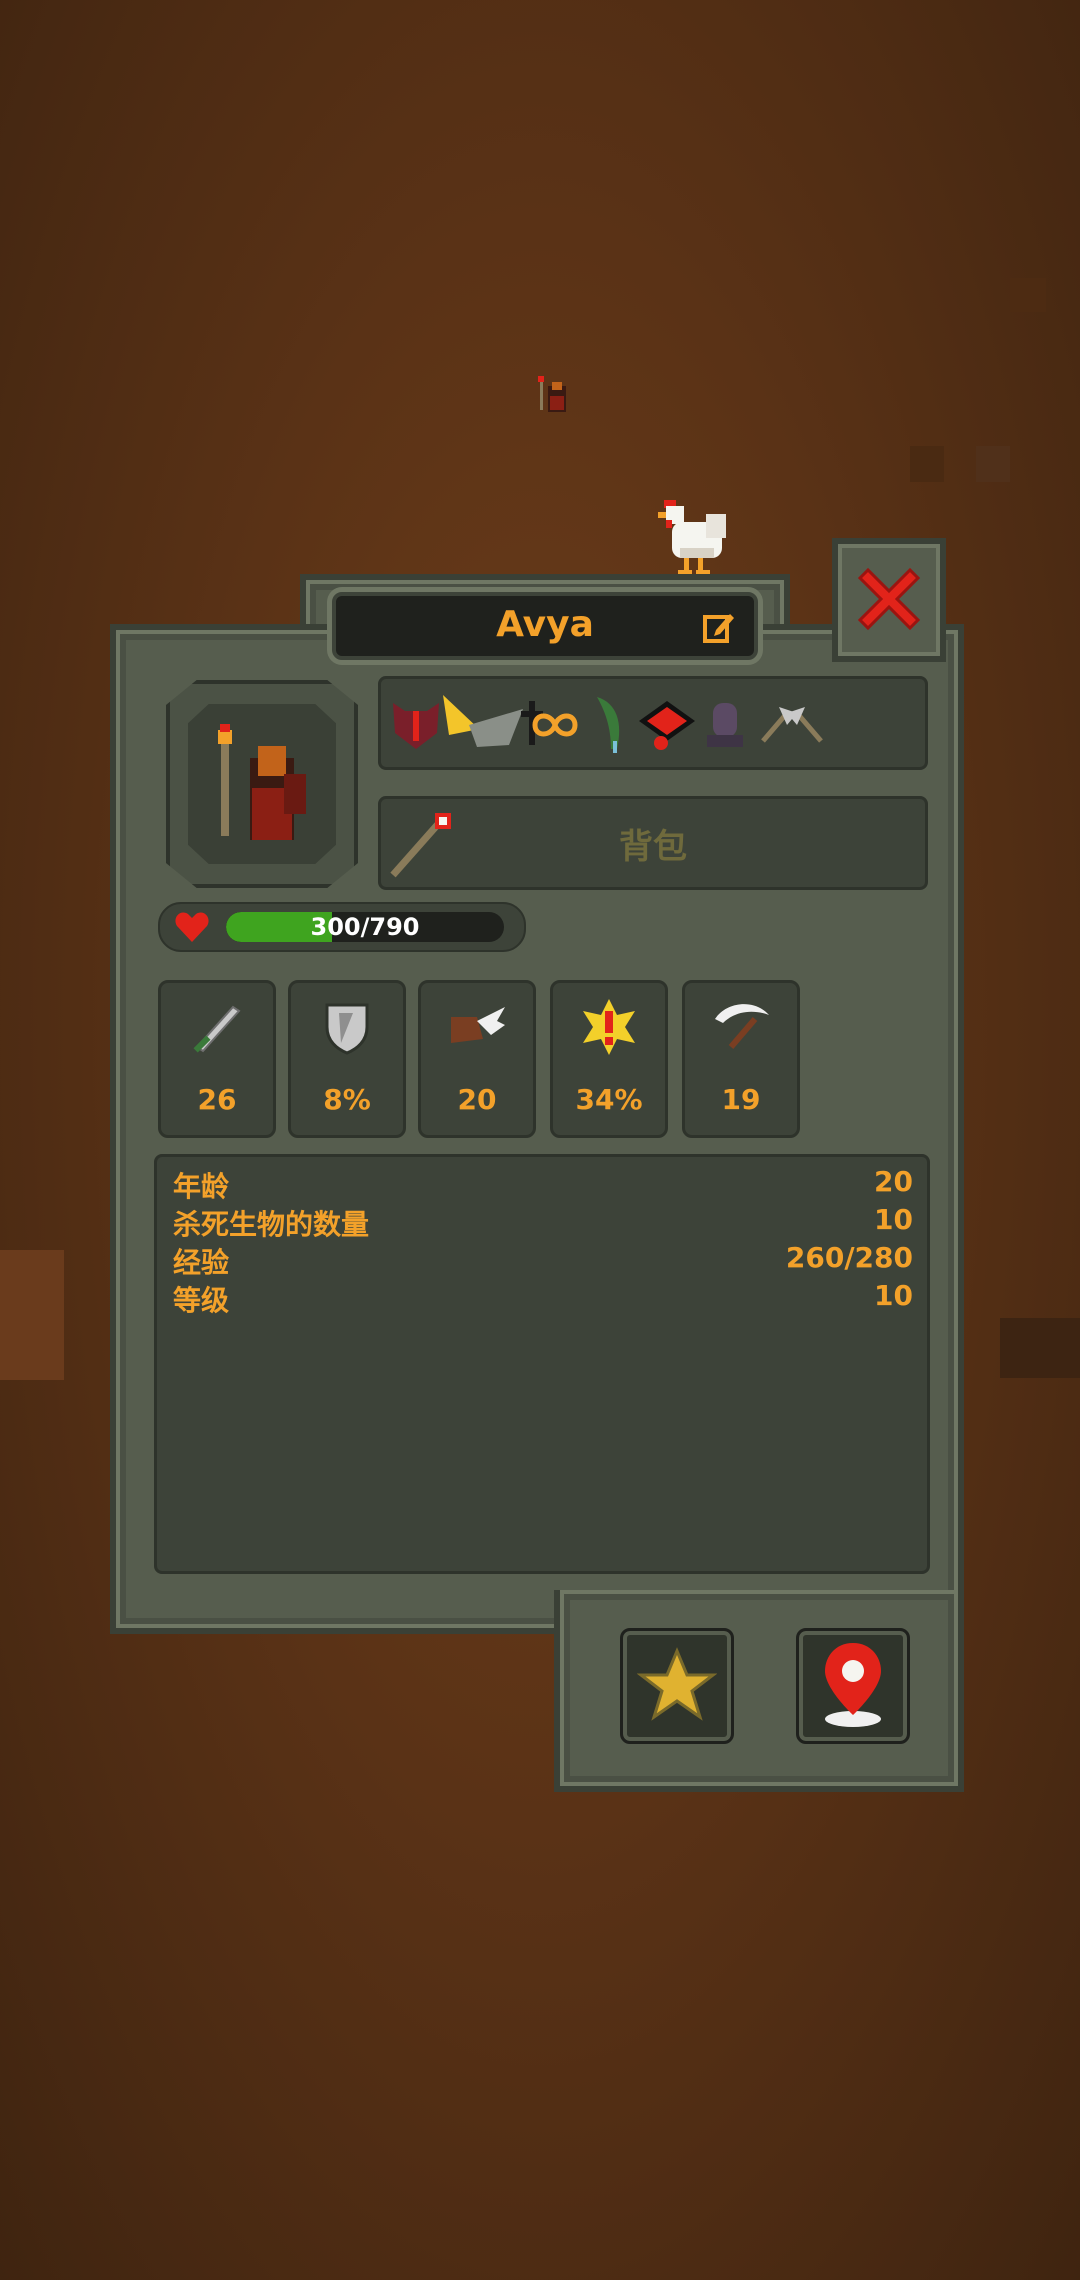 The height and width of the screenshot is (2280, 1080). What do you see at coordinates (477, 1059) in the screenshot?
I see `stat-speed: 20` at bounding box center [477, 1059].